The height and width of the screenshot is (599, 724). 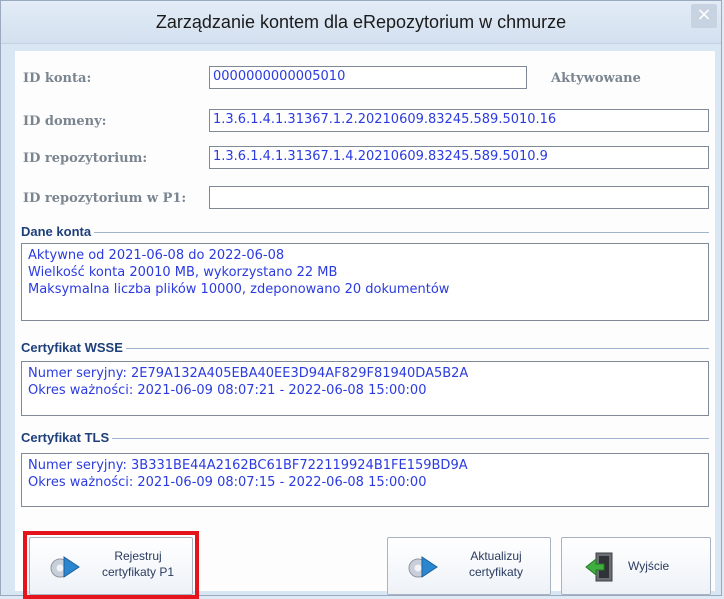 I want to click on close-button: ×, so click(x=704, y=16).